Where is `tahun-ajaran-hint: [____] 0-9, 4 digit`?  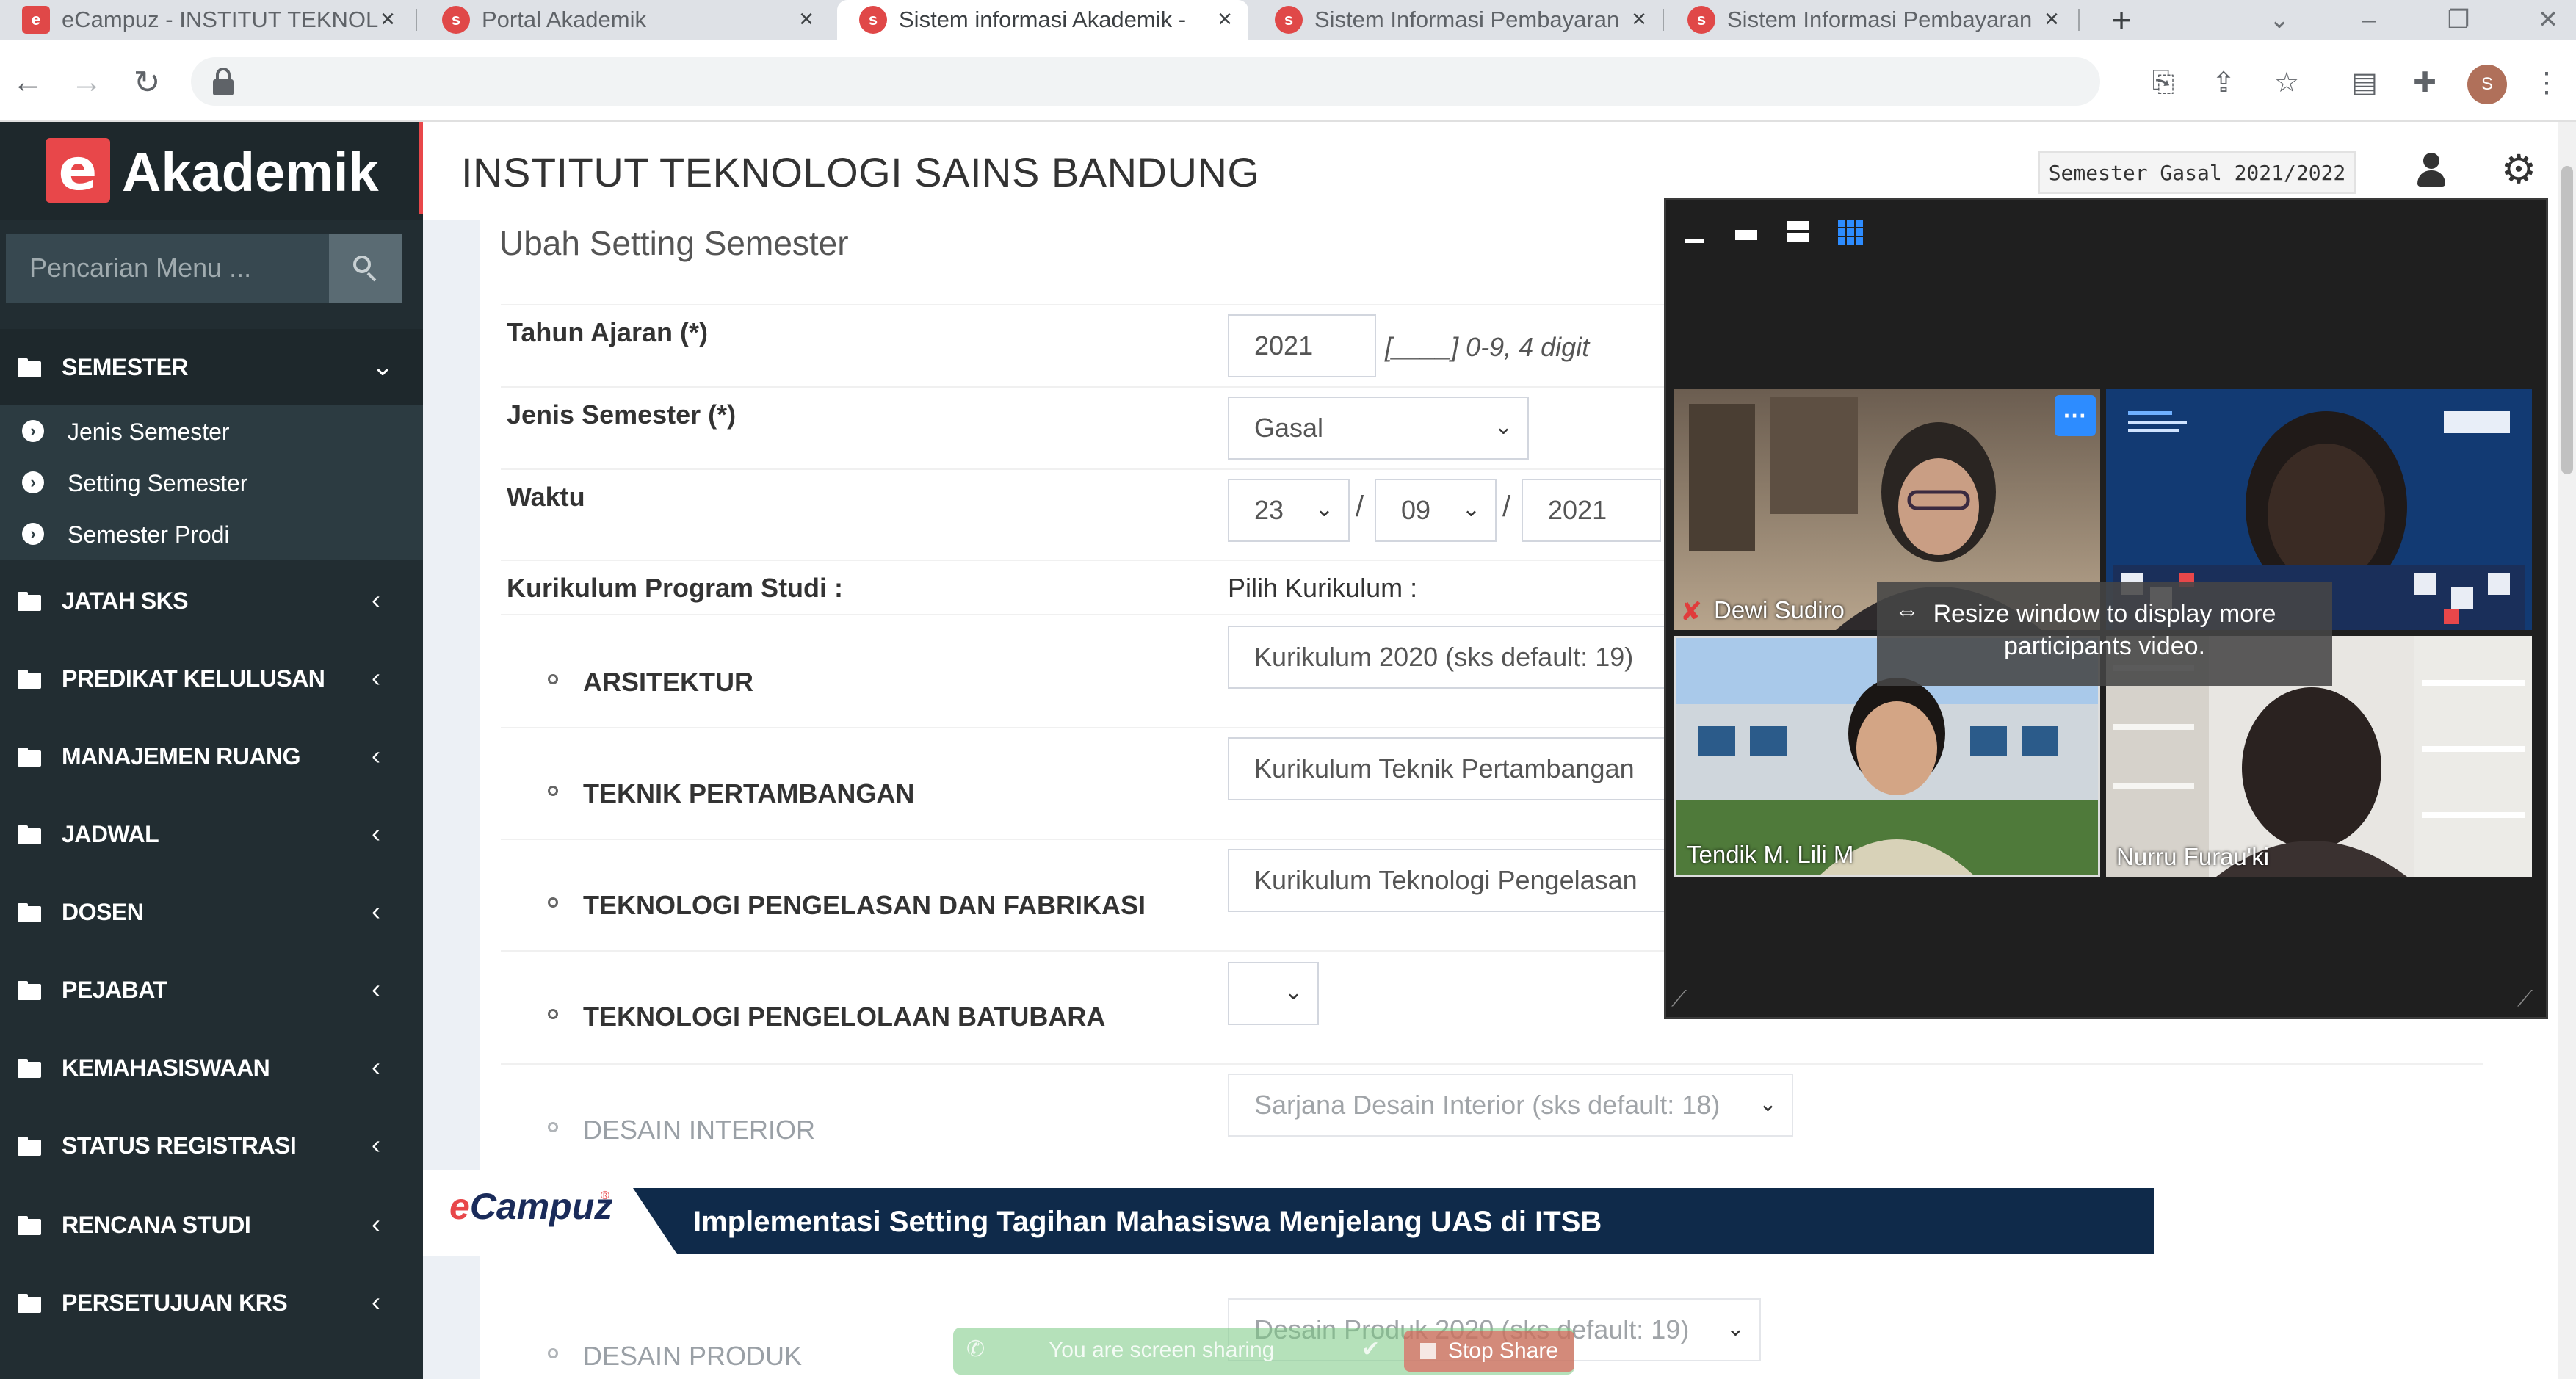
tahun-ajaran-hint: [____] 0-9, 4 digit is located at coordinates (1487, 347).